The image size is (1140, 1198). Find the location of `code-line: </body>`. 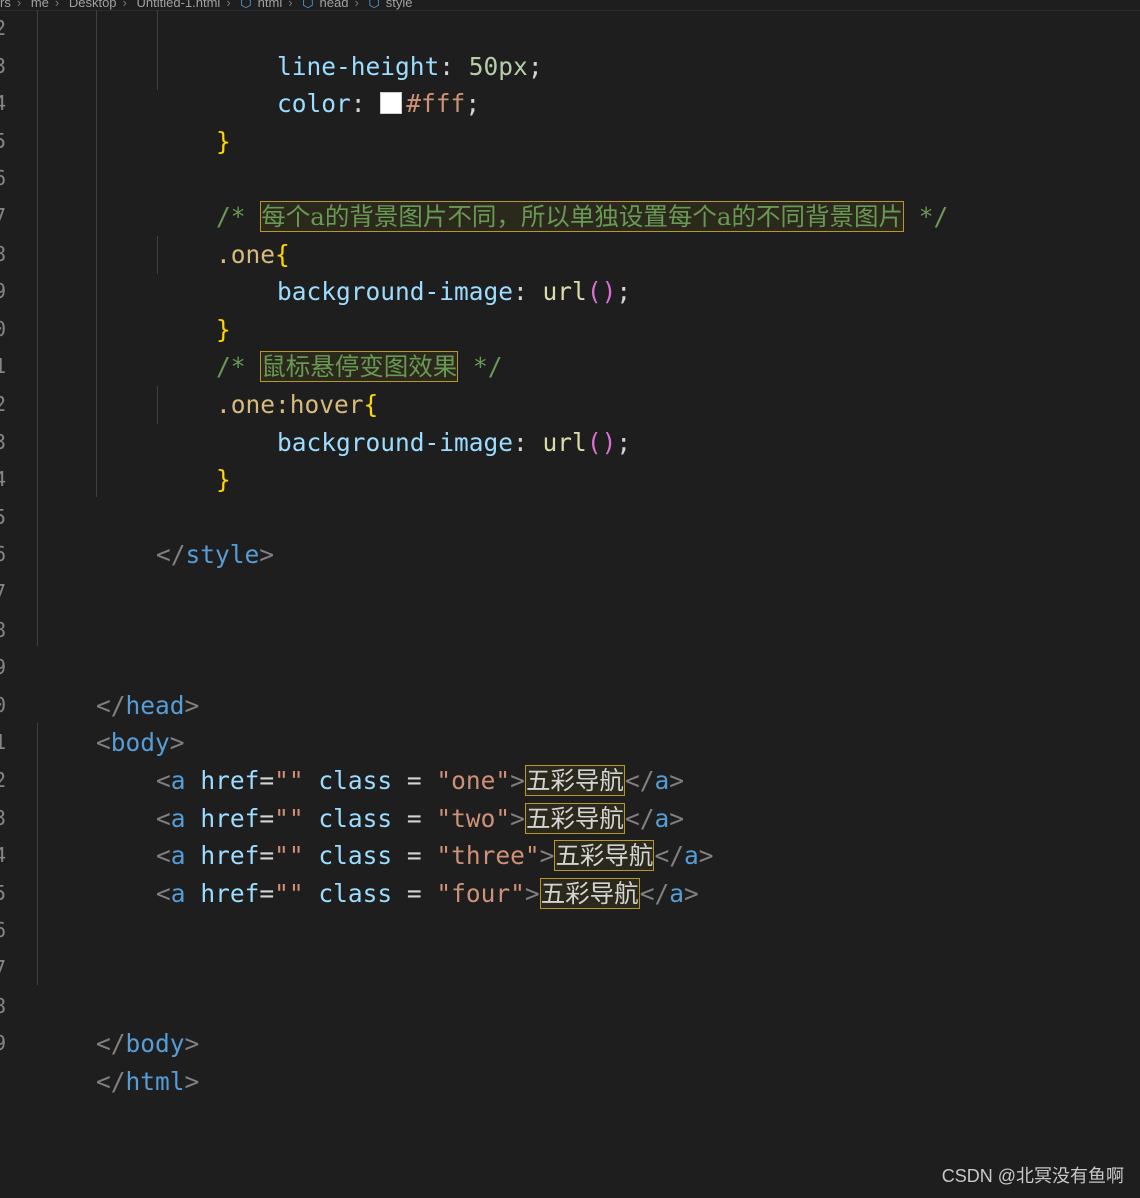

code-line: </body> is located at coordinates (118, 1023).